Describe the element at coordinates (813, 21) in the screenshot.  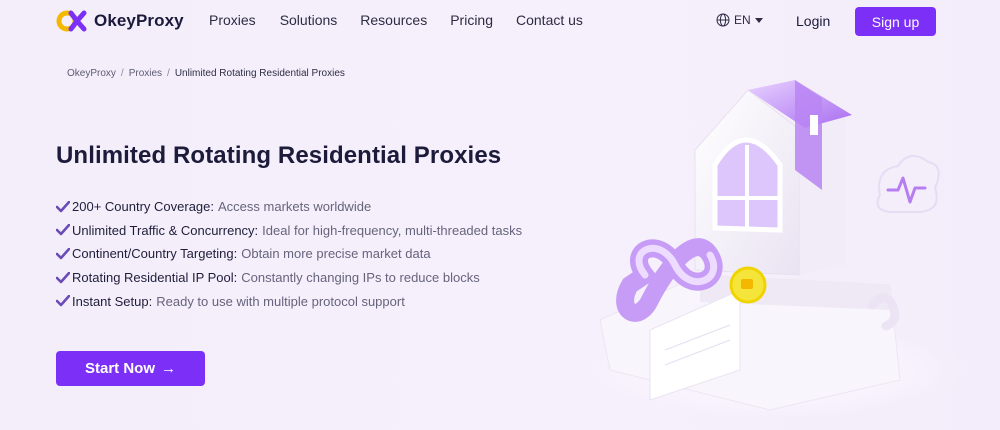
I see `login-link: Login` at that location.